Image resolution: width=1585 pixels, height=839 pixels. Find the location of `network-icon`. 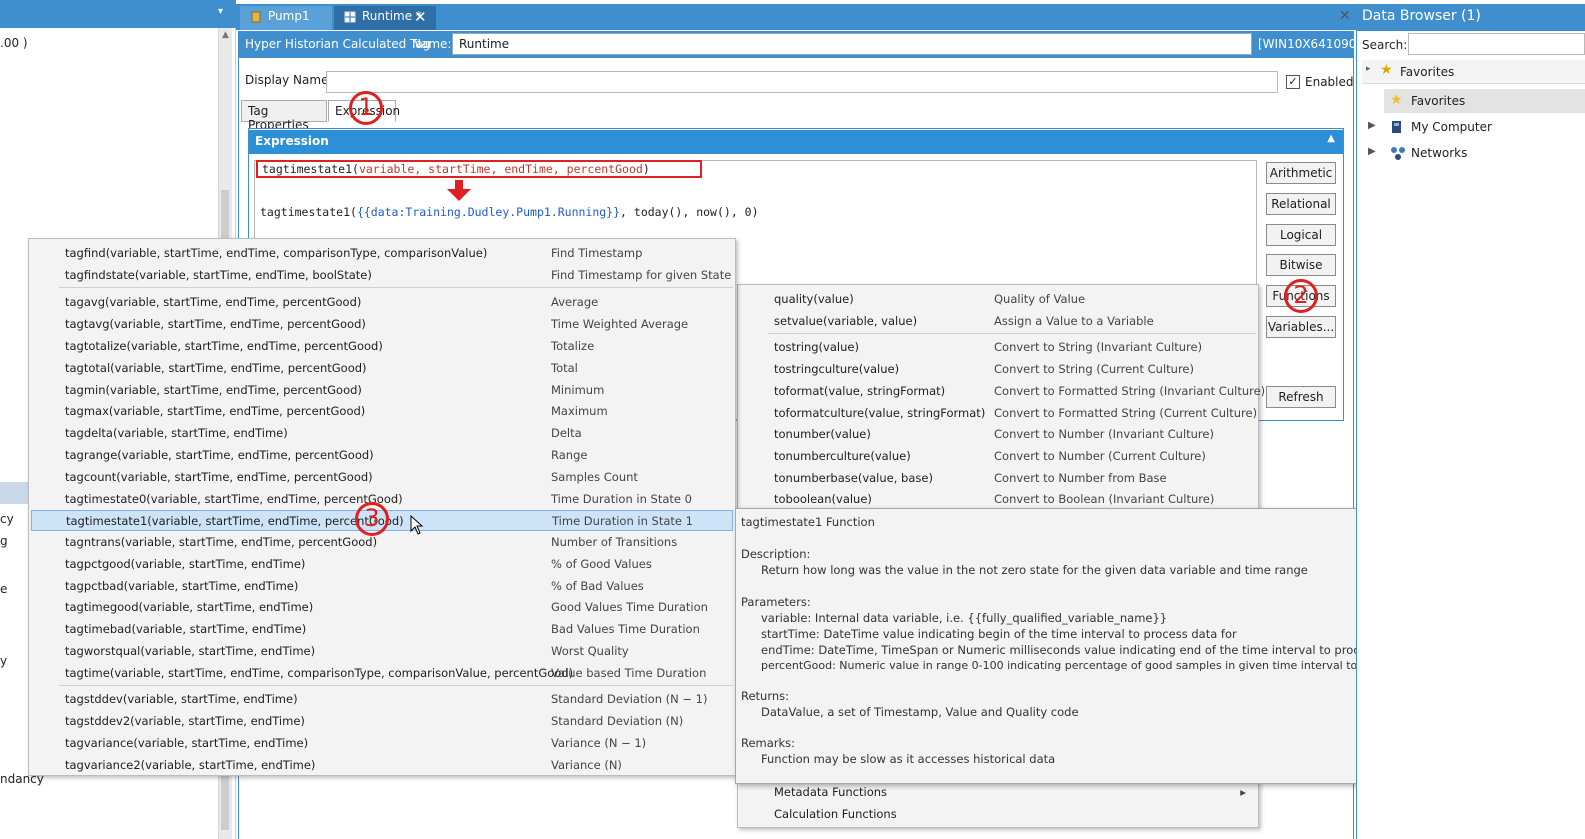

network-icon is located at coordinates (1398, 153).